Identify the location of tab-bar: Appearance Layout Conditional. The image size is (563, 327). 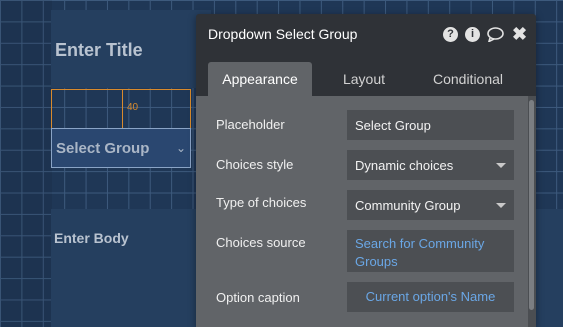
(366, 78).